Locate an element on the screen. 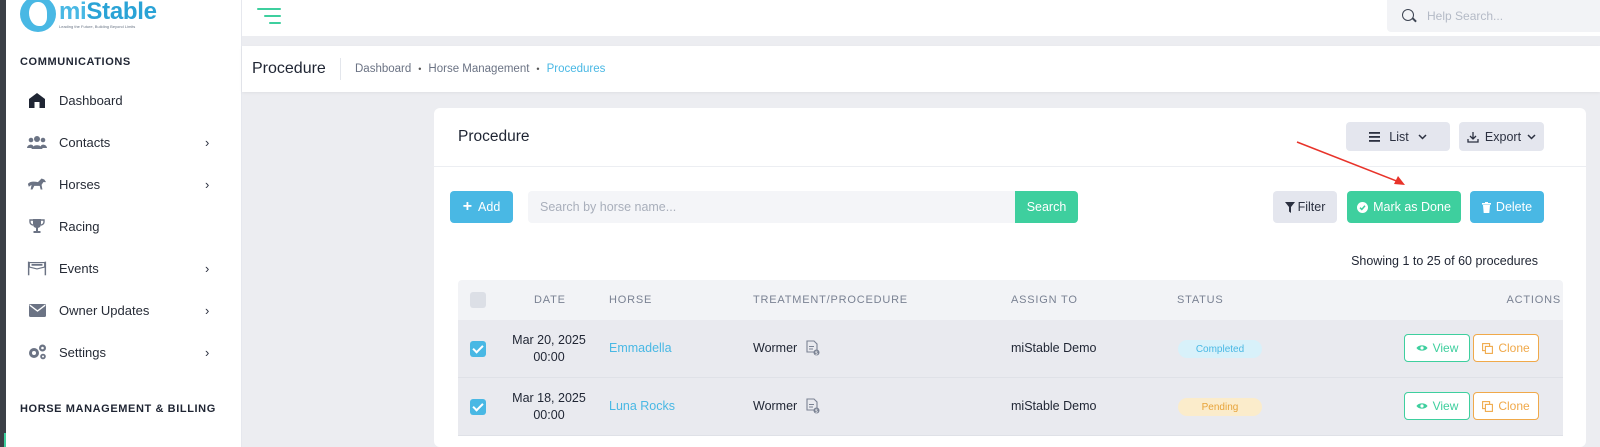 The height and width of the screenshot is (447, 1600). sidebar-item-label: Contacts is located at coordinates (85, 142).